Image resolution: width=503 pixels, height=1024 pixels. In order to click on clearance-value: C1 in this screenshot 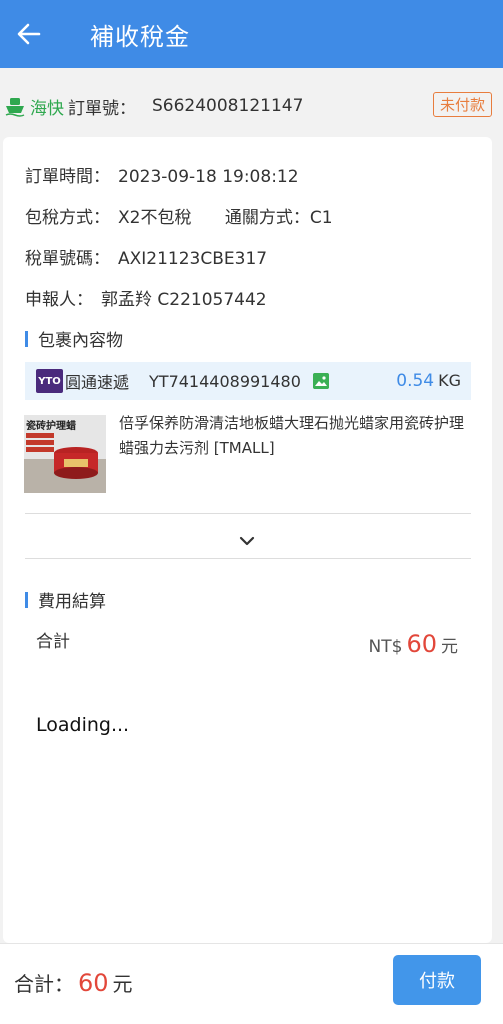, I will do `click(321, 218)`.